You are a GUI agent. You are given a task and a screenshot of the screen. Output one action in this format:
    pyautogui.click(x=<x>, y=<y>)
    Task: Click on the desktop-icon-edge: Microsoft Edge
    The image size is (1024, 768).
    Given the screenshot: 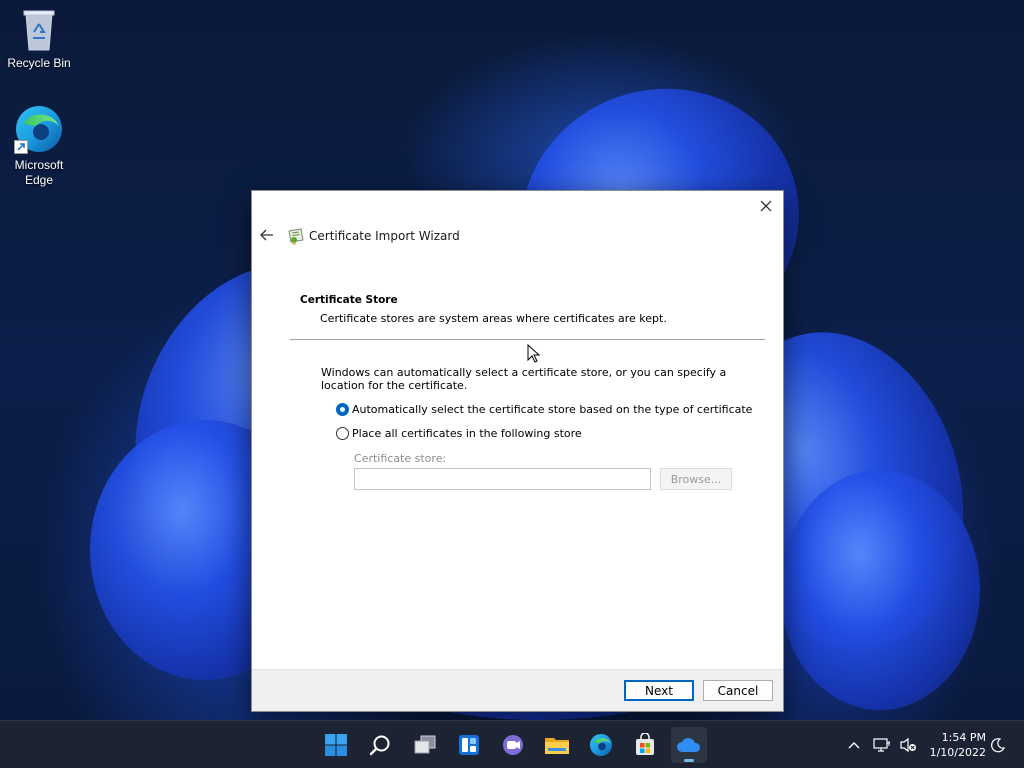 What is the action you would take?
    pyautogui.click(x=39, y=146)
    